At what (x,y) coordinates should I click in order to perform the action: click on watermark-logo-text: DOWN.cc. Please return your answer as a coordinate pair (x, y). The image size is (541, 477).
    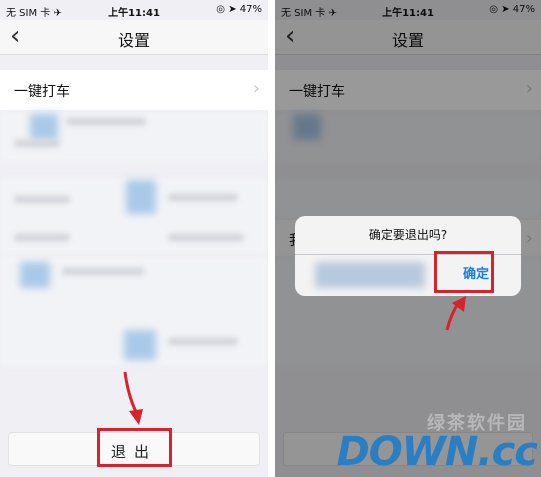
    Looking at the image, I should click on (437, 452).